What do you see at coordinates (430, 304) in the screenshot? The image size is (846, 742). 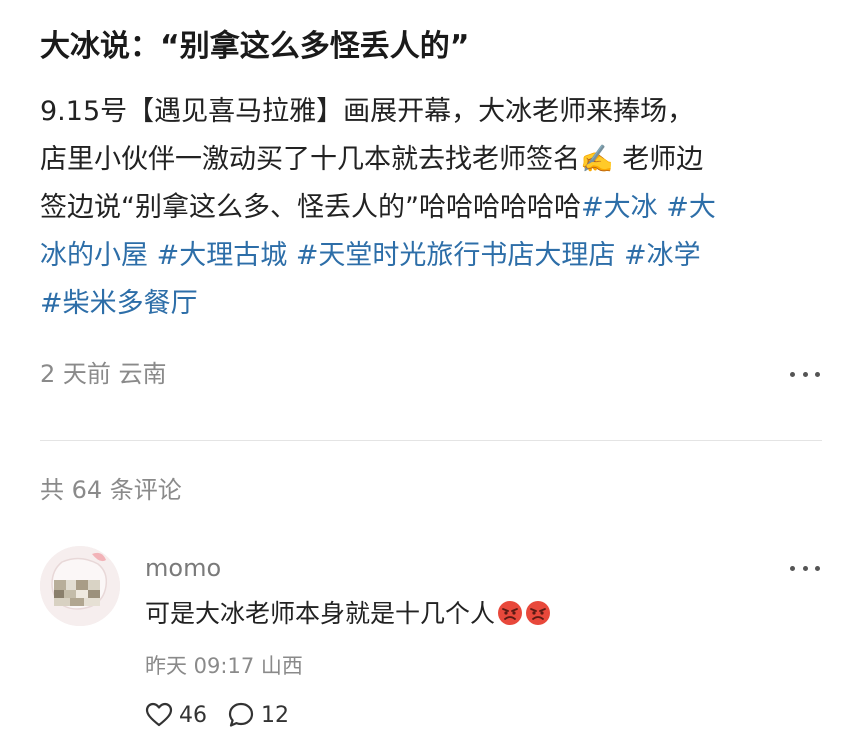 I see `post-body-line: #柴米多餐厅` at bounding box center [430, 304].